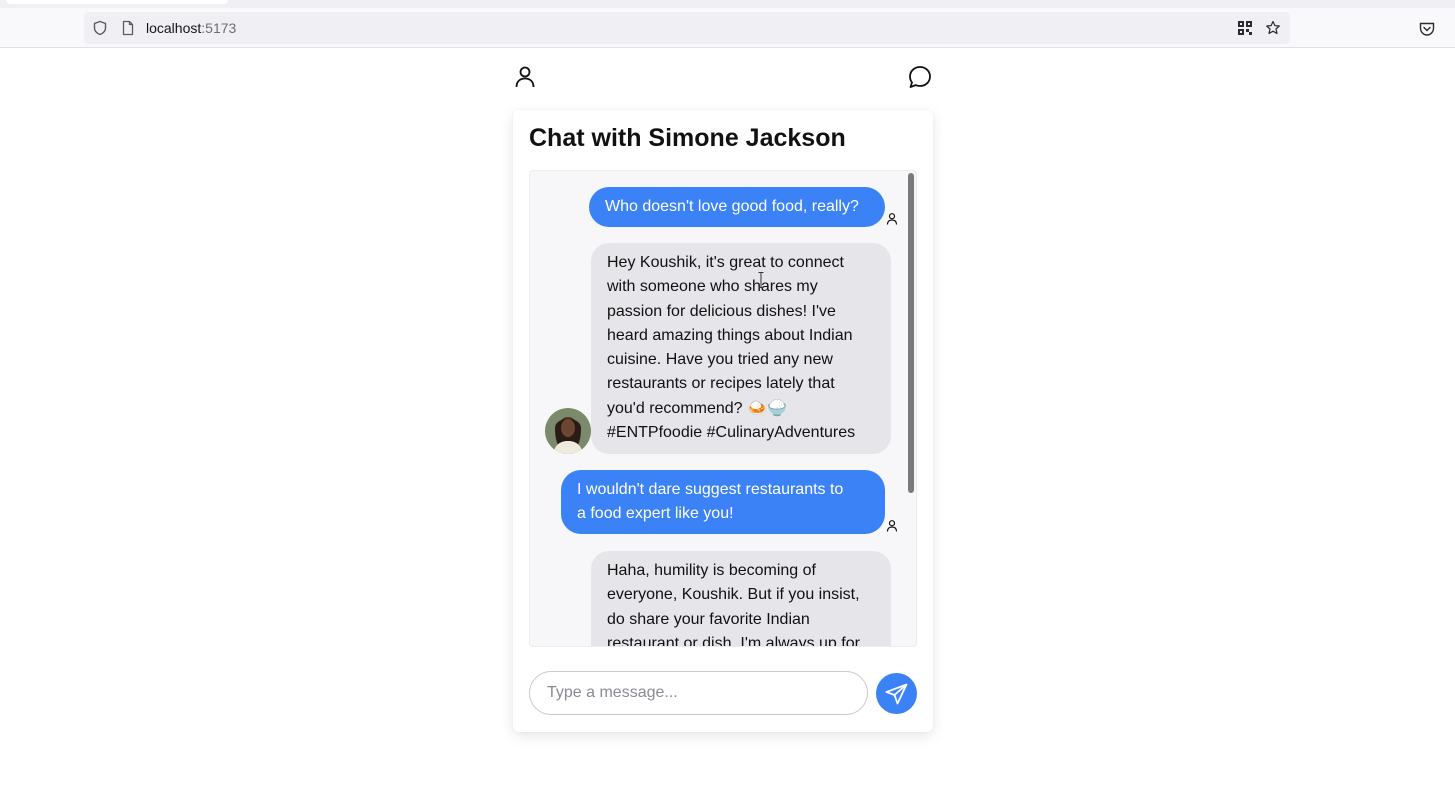 The width and height of the screenshot is (1455, 792). I want to click on message-bubble-icon, so click(920, 77).